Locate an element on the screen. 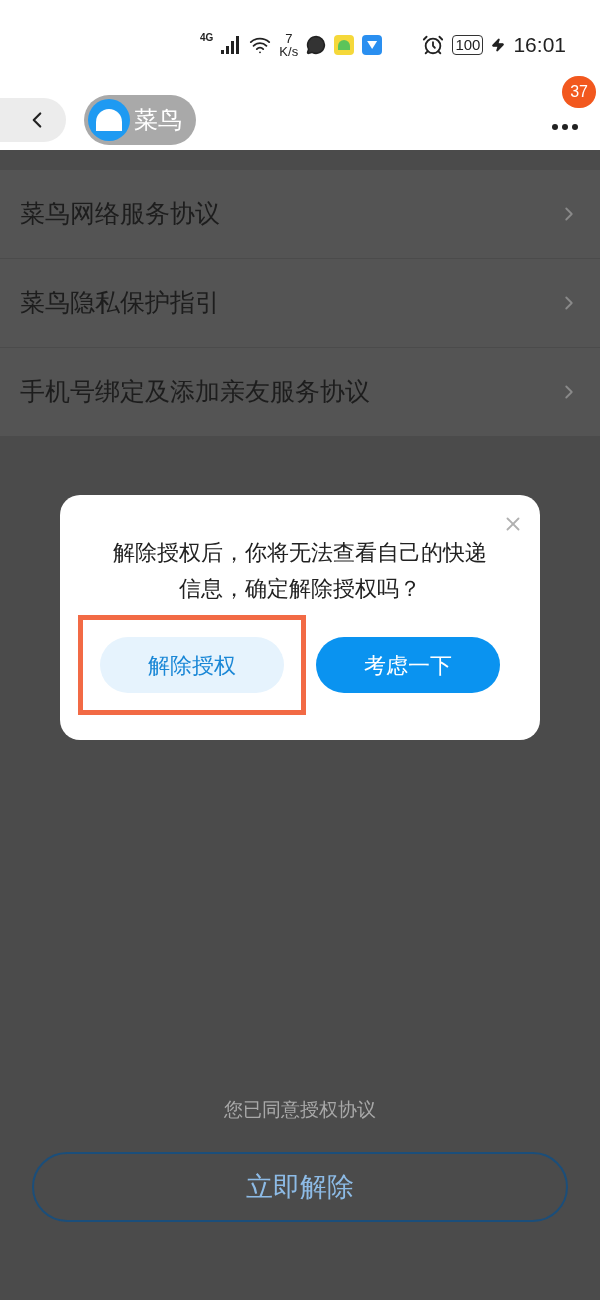 Image resolution: width=600 pixels, height=1300 pixels. app-name: 菜鸟 is located at coordinates (158, 120).